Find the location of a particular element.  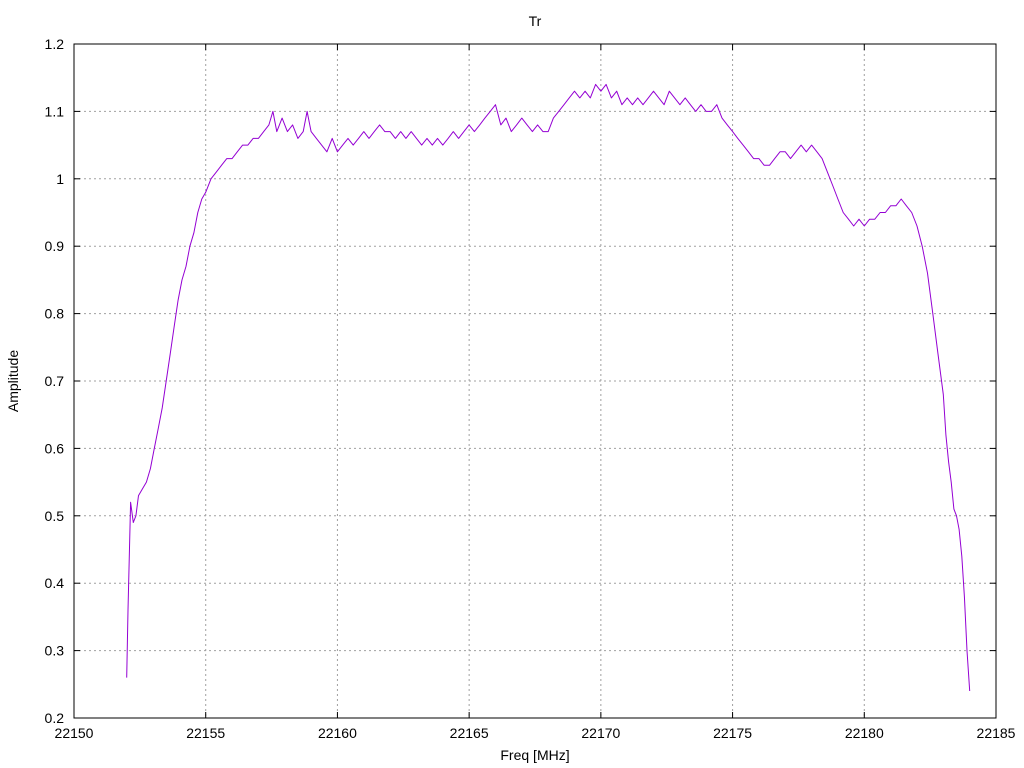

y-tick-label: 0.8 is located at coordinates (55, 314).